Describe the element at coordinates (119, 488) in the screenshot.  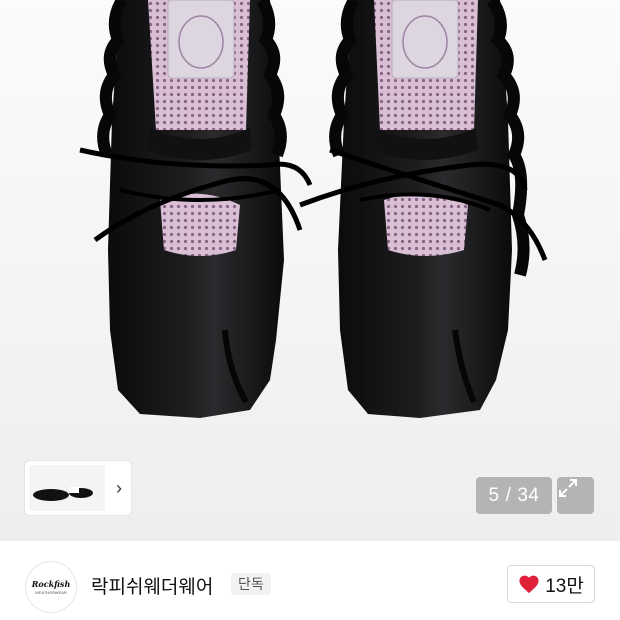
I see `chevron-right-icon: ›` at that location.